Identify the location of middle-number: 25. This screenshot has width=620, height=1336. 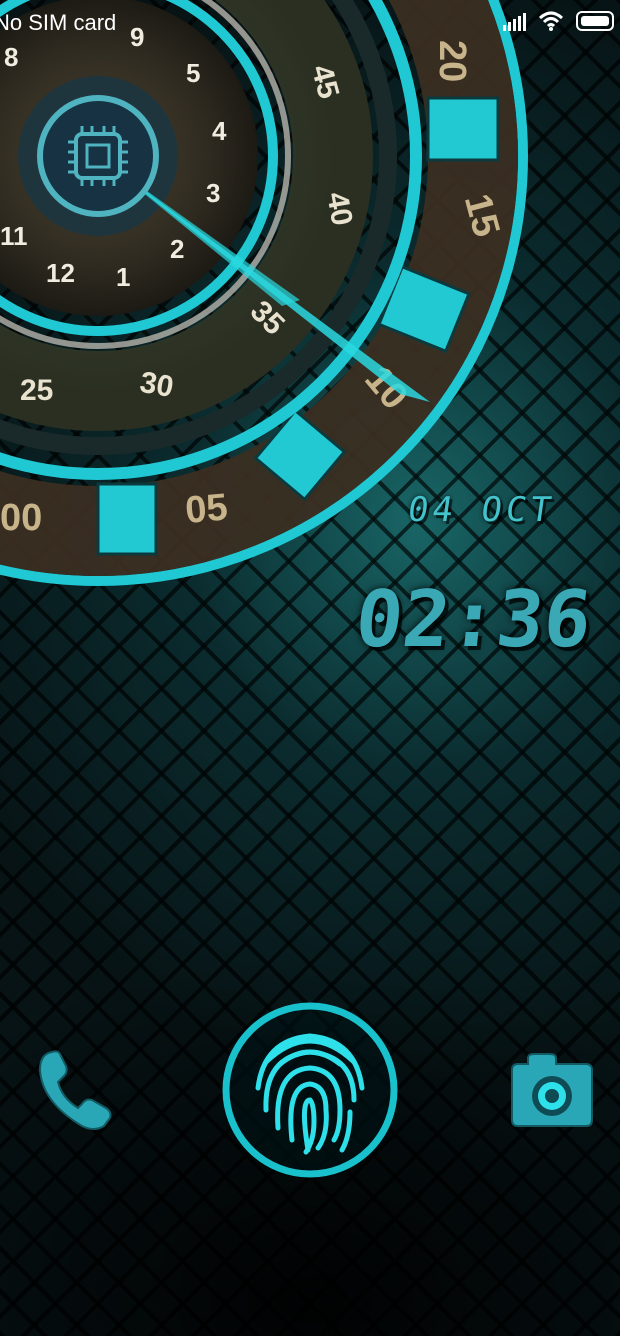
(36, 390).